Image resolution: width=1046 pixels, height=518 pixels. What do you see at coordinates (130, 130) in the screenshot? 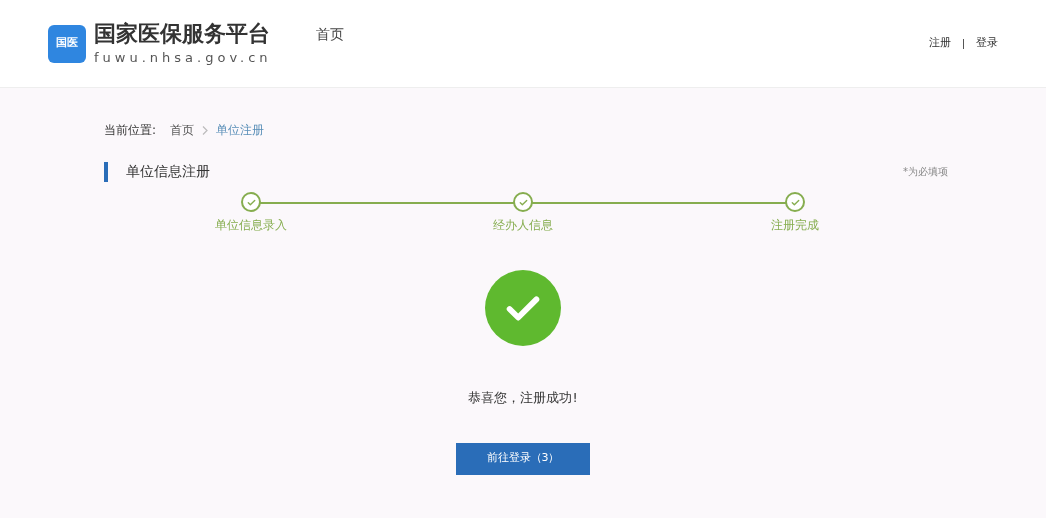
I see `breadcrumb-label: 当前位置:` at bounding box center [130, 130].